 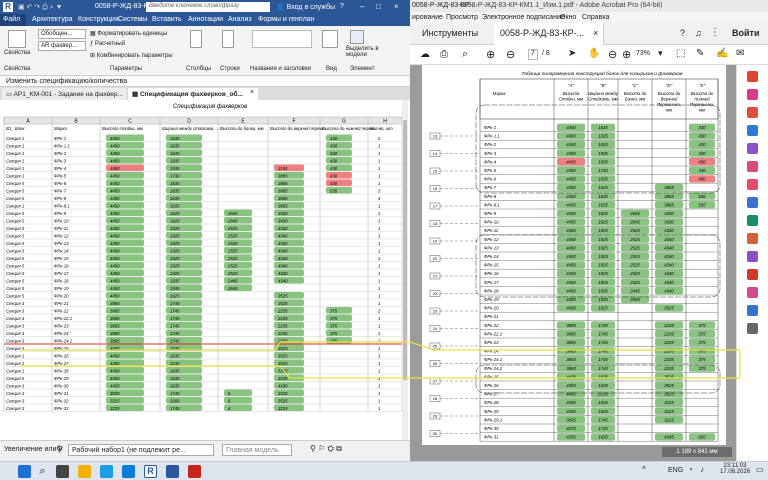 What do you see at coordinates (8, 7) in the screenshot?
I see `revit-logo-icon: R` at bounding box center [8, 7].